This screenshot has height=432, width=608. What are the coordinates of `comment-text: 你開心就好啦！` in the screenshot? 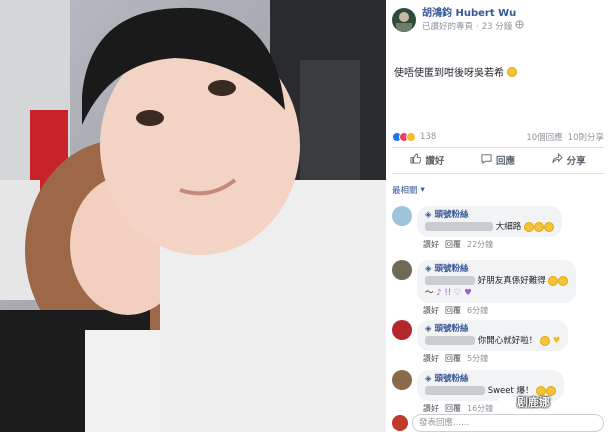 It's located at (507, 341).